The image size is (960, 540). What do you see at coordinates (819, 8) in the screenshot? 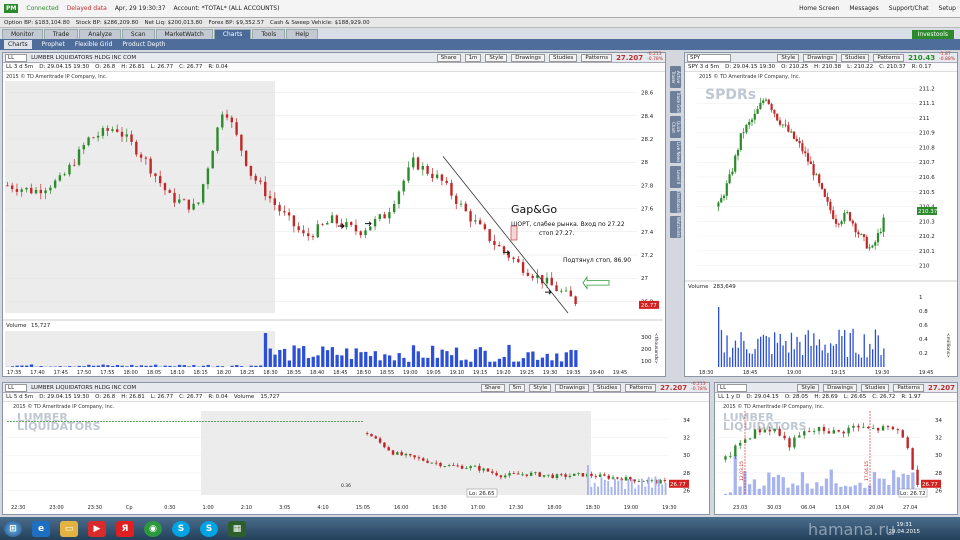
I see `home-screen-button: Home Screen` at bounding box center [819, 8].